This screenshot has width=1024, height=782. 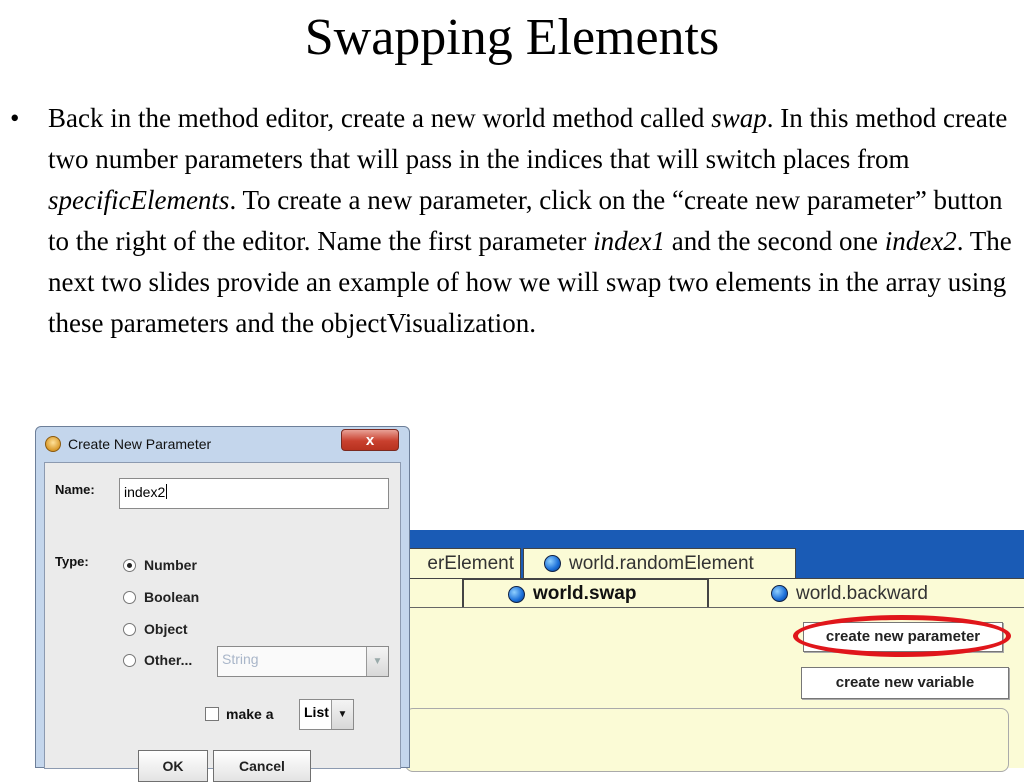 What do you see at coordinates (714, 607) in the screenshot?
I see `divider` at bounding box center [714, 607].